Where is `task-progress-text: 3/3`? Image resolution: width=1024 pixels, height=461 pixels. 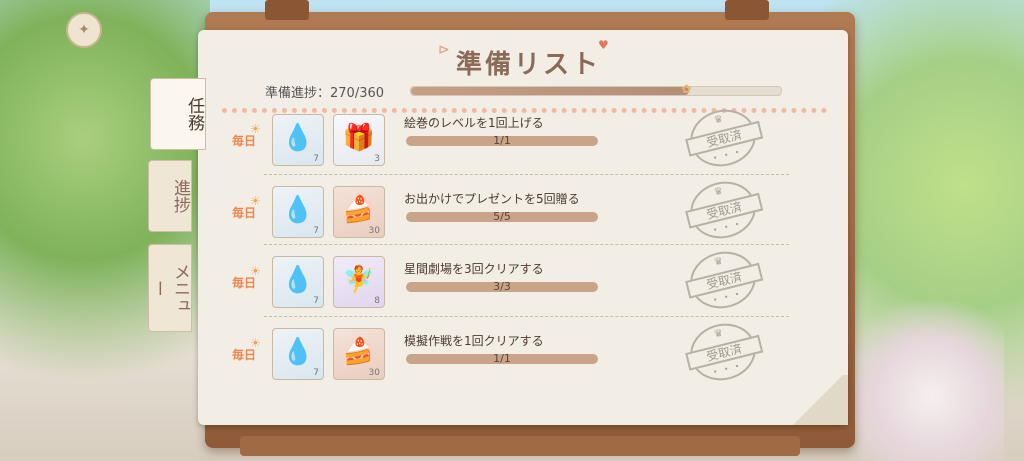 task-progress-text: 3/3 is located at coordinates (502, 286).